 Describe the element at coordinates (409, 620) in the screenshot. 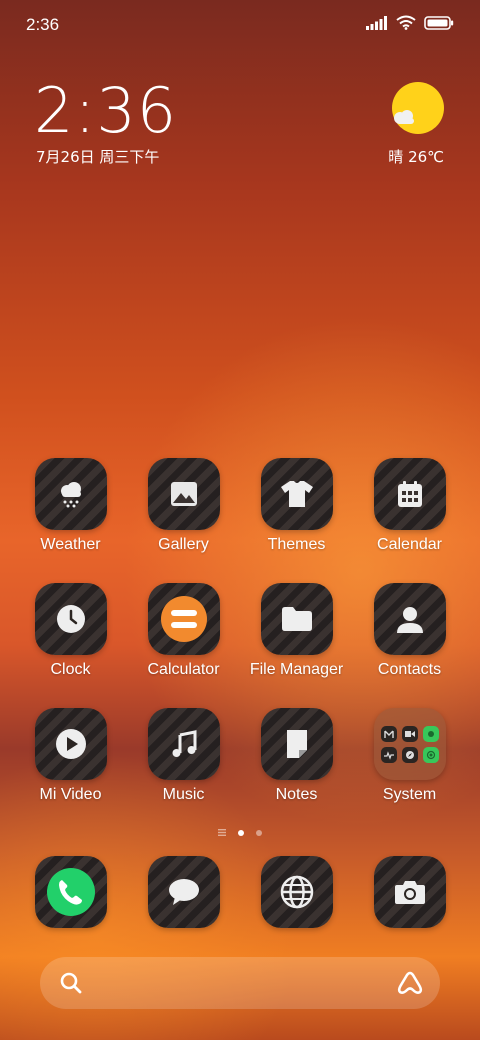

I see `person-icon` at that location.